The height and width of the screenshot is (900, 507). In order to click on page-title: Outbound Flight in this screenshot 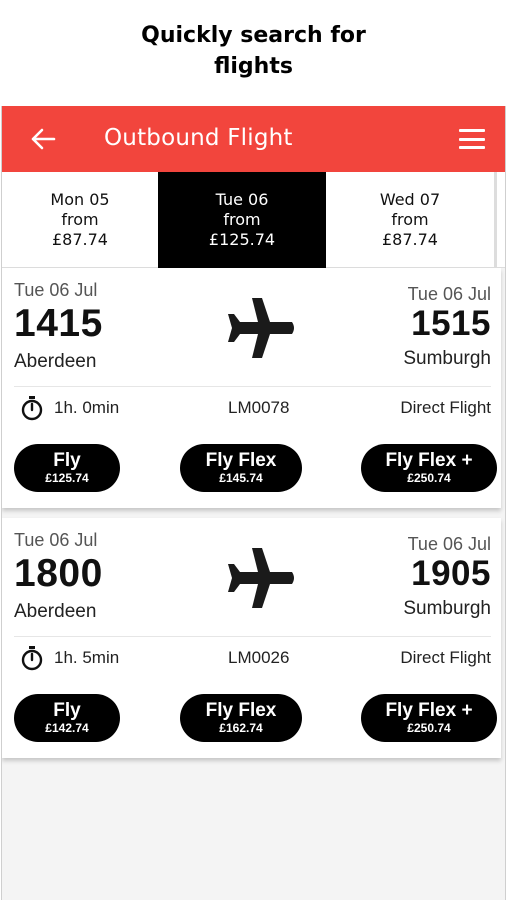, I will do `click(198, 138)`.